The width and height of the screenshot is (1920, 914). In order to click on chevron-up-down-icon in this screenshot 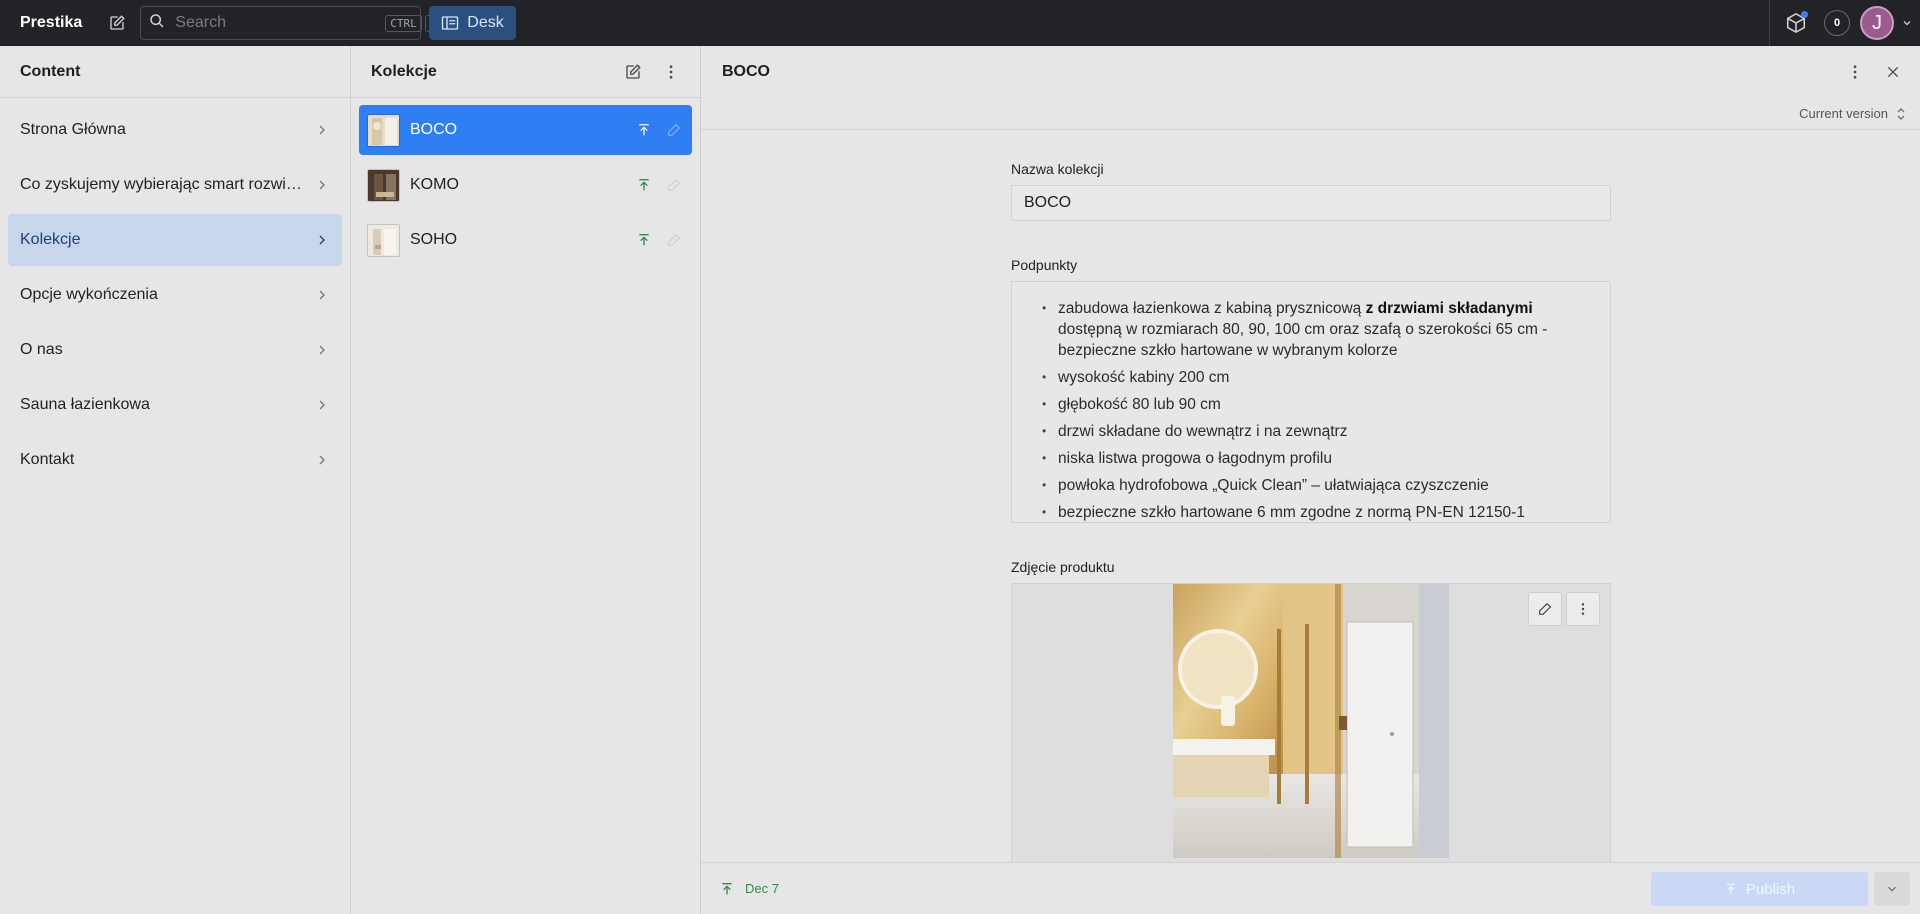, I will do `click(1901, 113)`.